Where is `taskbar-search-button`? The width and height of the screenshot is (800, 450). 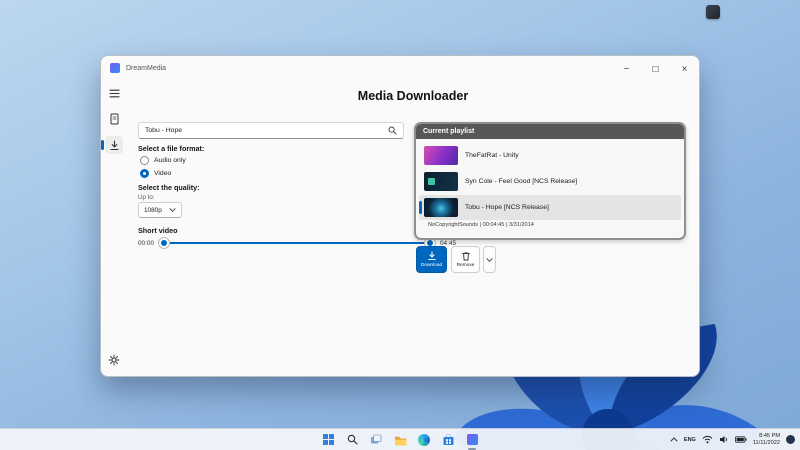
taskbar-search-button is located at coordinates (352, 440).